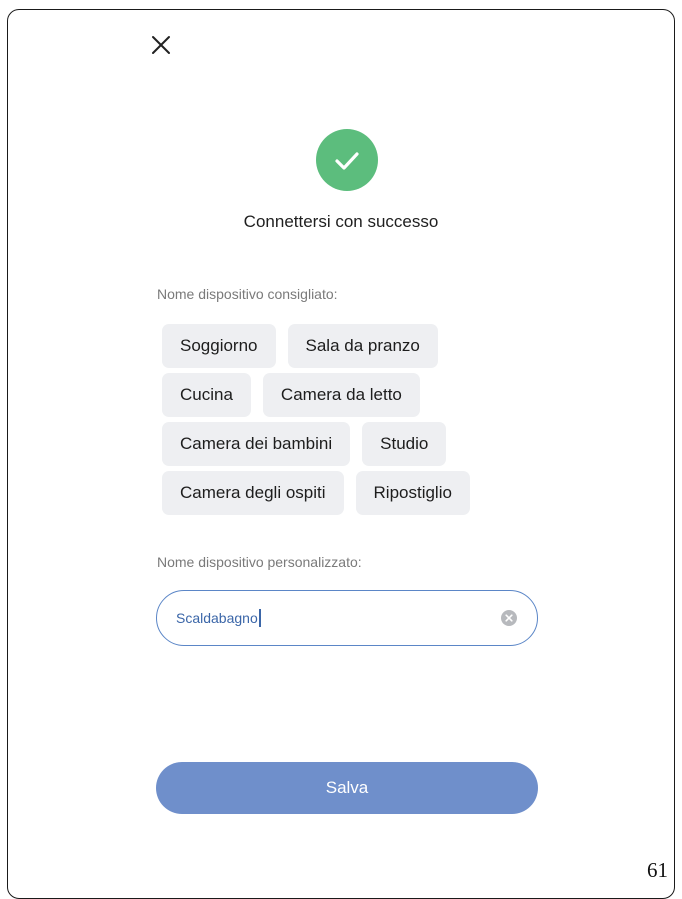 Image resolution: width=682 pixels, height=899 pixels. What do you see at coordinates (253, 493) in the screenshot?
I see `chip-camera-degli-ospiti: Camera degli ospiti` at bounding box center [253, 493].